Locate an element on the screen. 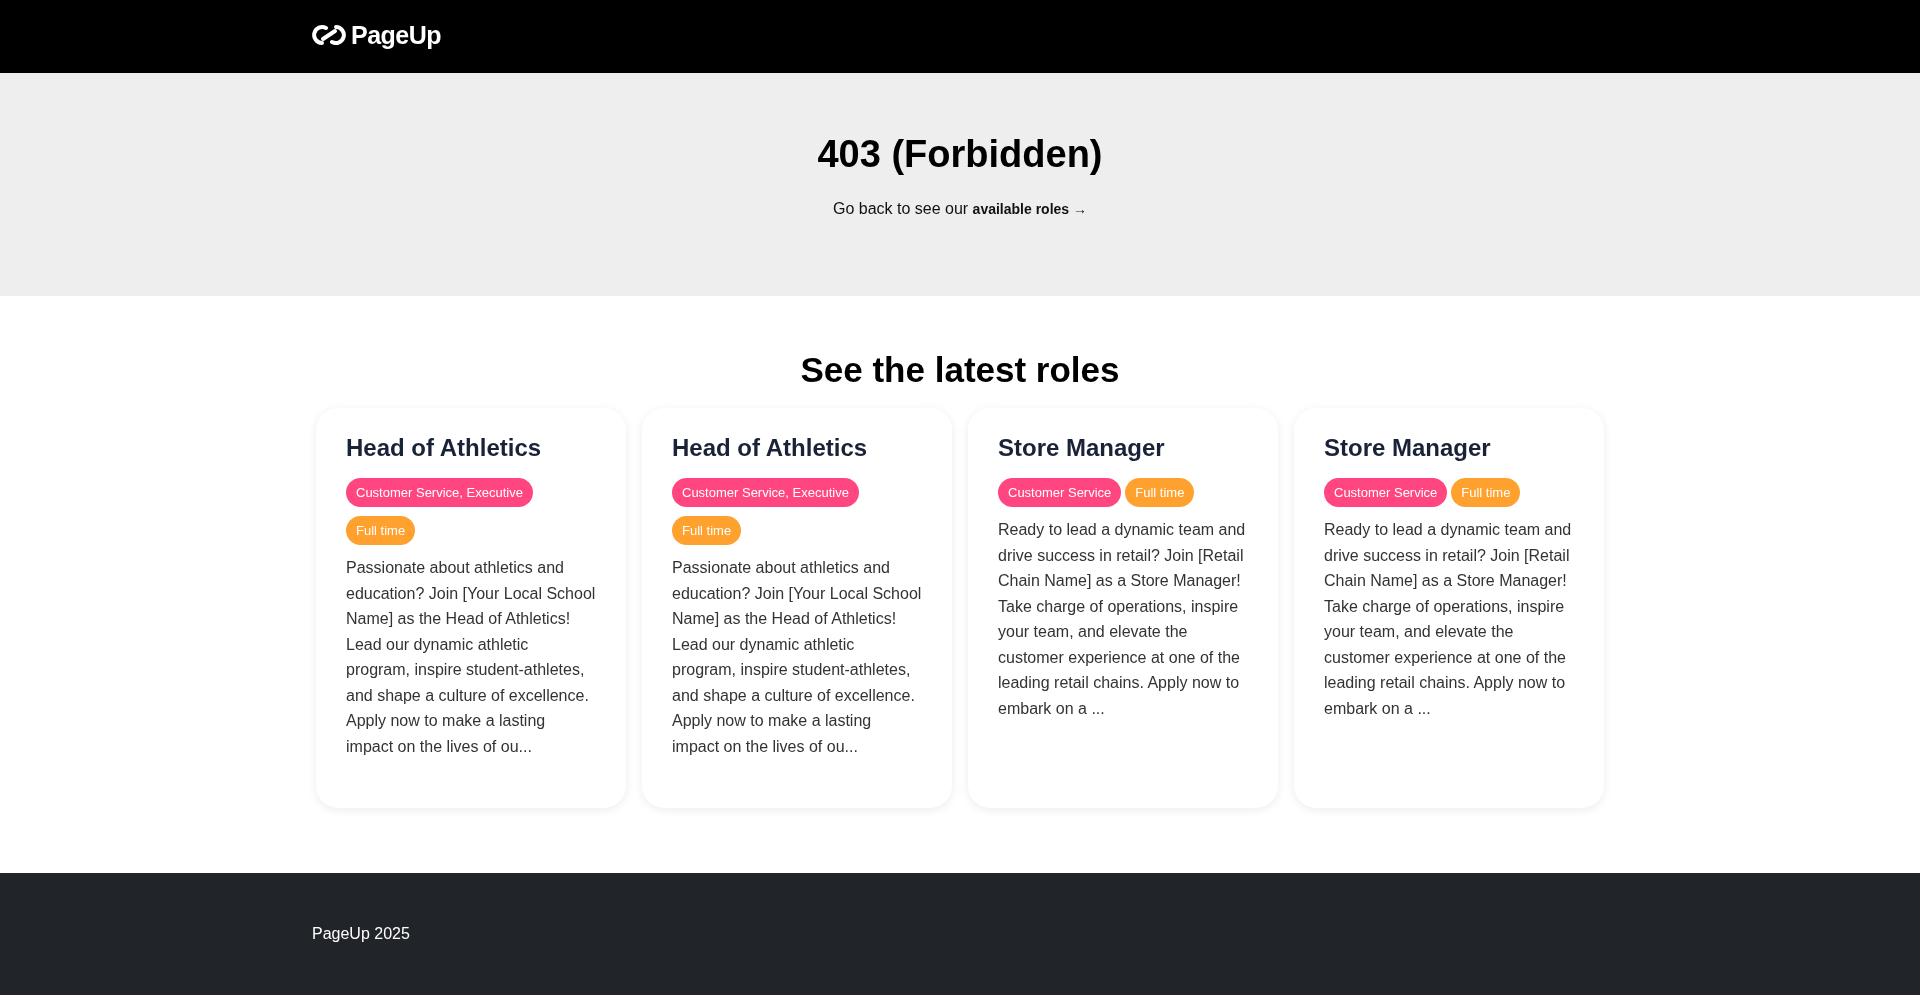 This screenshot has height=995, width=1920. footer-text: PageUp 2025 is located at coordinates (361, 933).